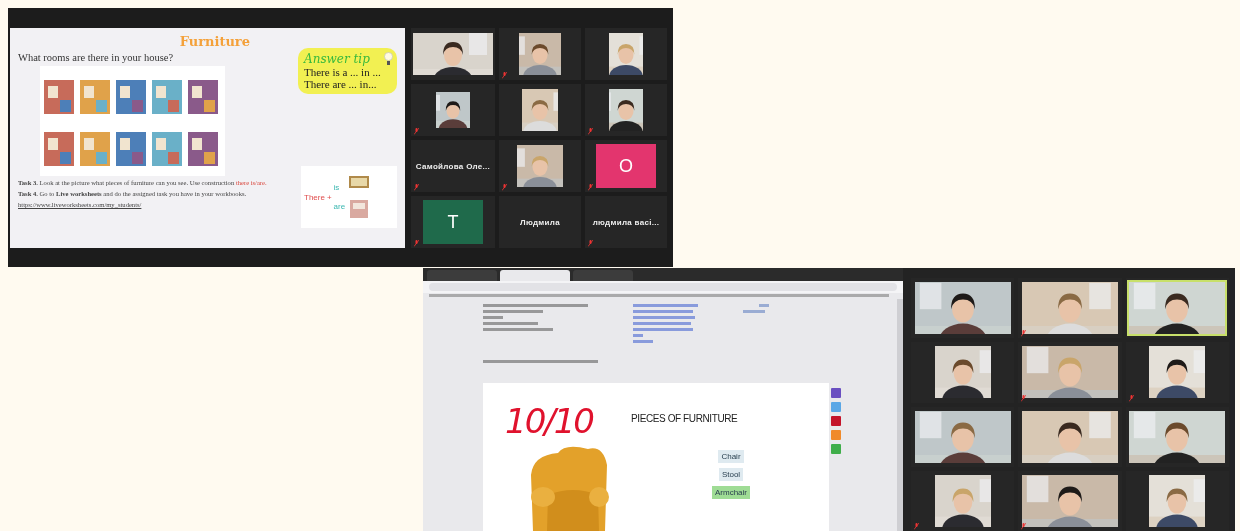 The image size is (1240, 531). What do you see at coordinates (214, 41) in the screenshot?
I see `slide-title: Furniture` at bounding box center [214, 41].